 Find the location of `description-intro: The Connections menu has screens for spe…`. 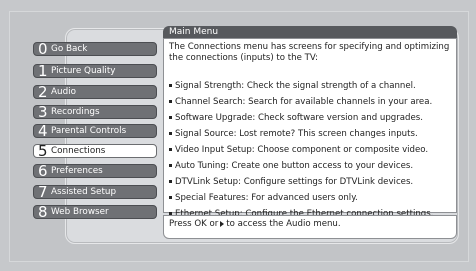

description-intro: The Connections menu has screens for spe… is located at coordinates (309, 52).